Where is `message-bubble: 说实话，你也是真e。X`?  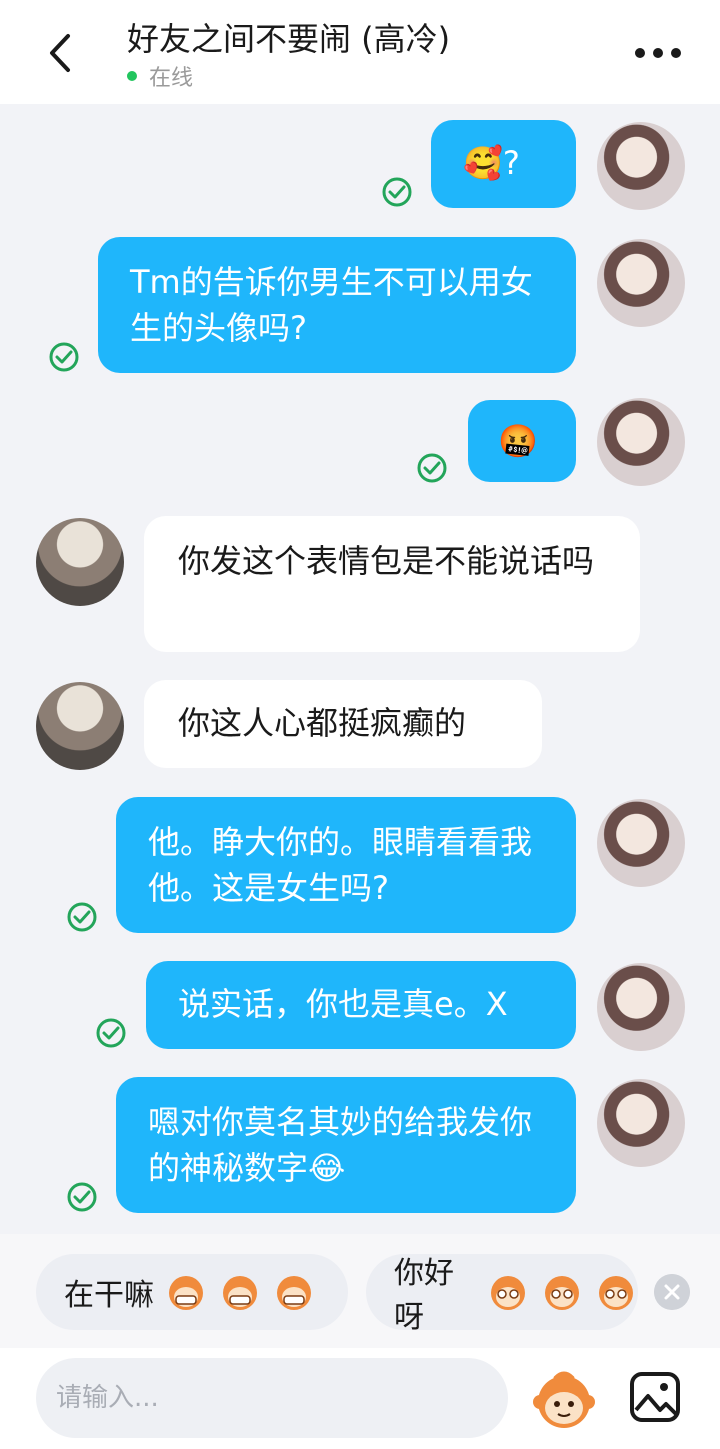 message-bubble: 说实话，你也是真e。X is located at coordinates (361, 1005).